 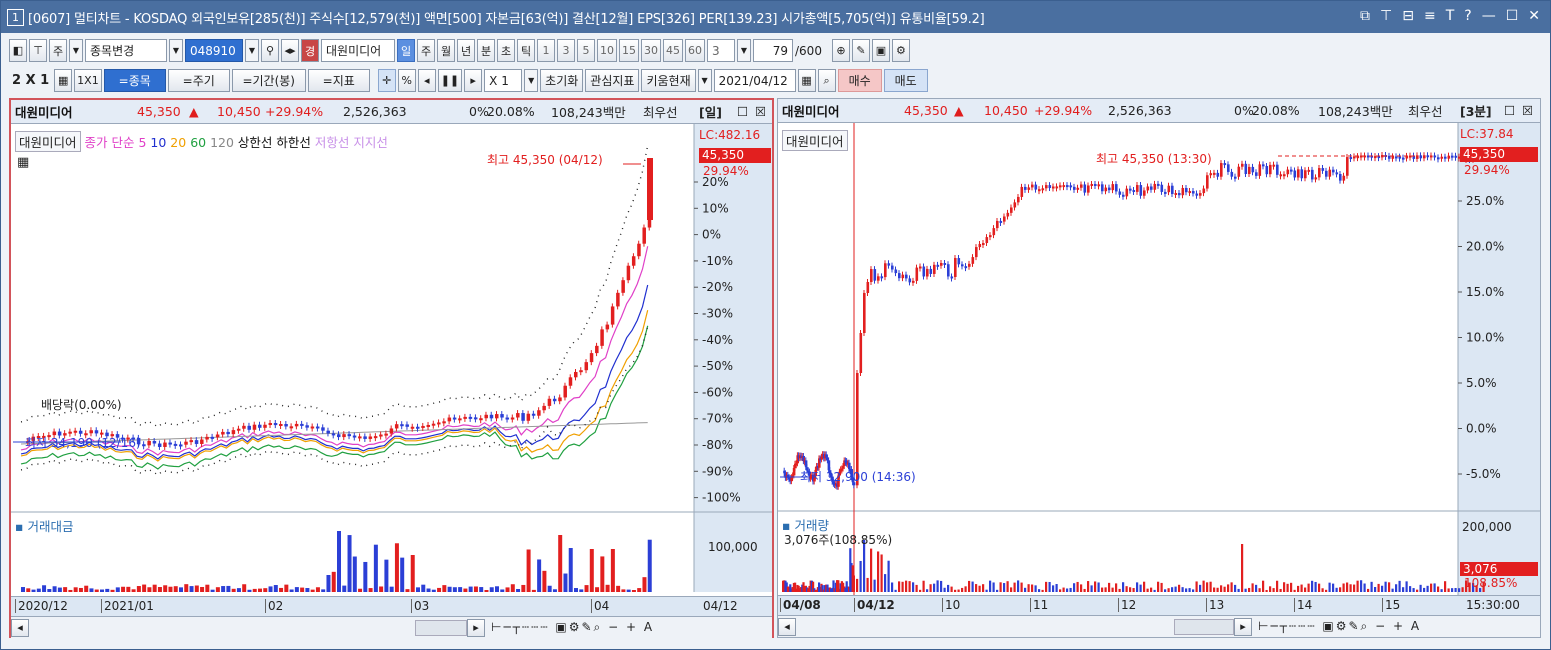 What do you see at coordinates (134, 80) in the screenshot?
I see `sync-stock-button: =종목` at bounding box center [134, 80].